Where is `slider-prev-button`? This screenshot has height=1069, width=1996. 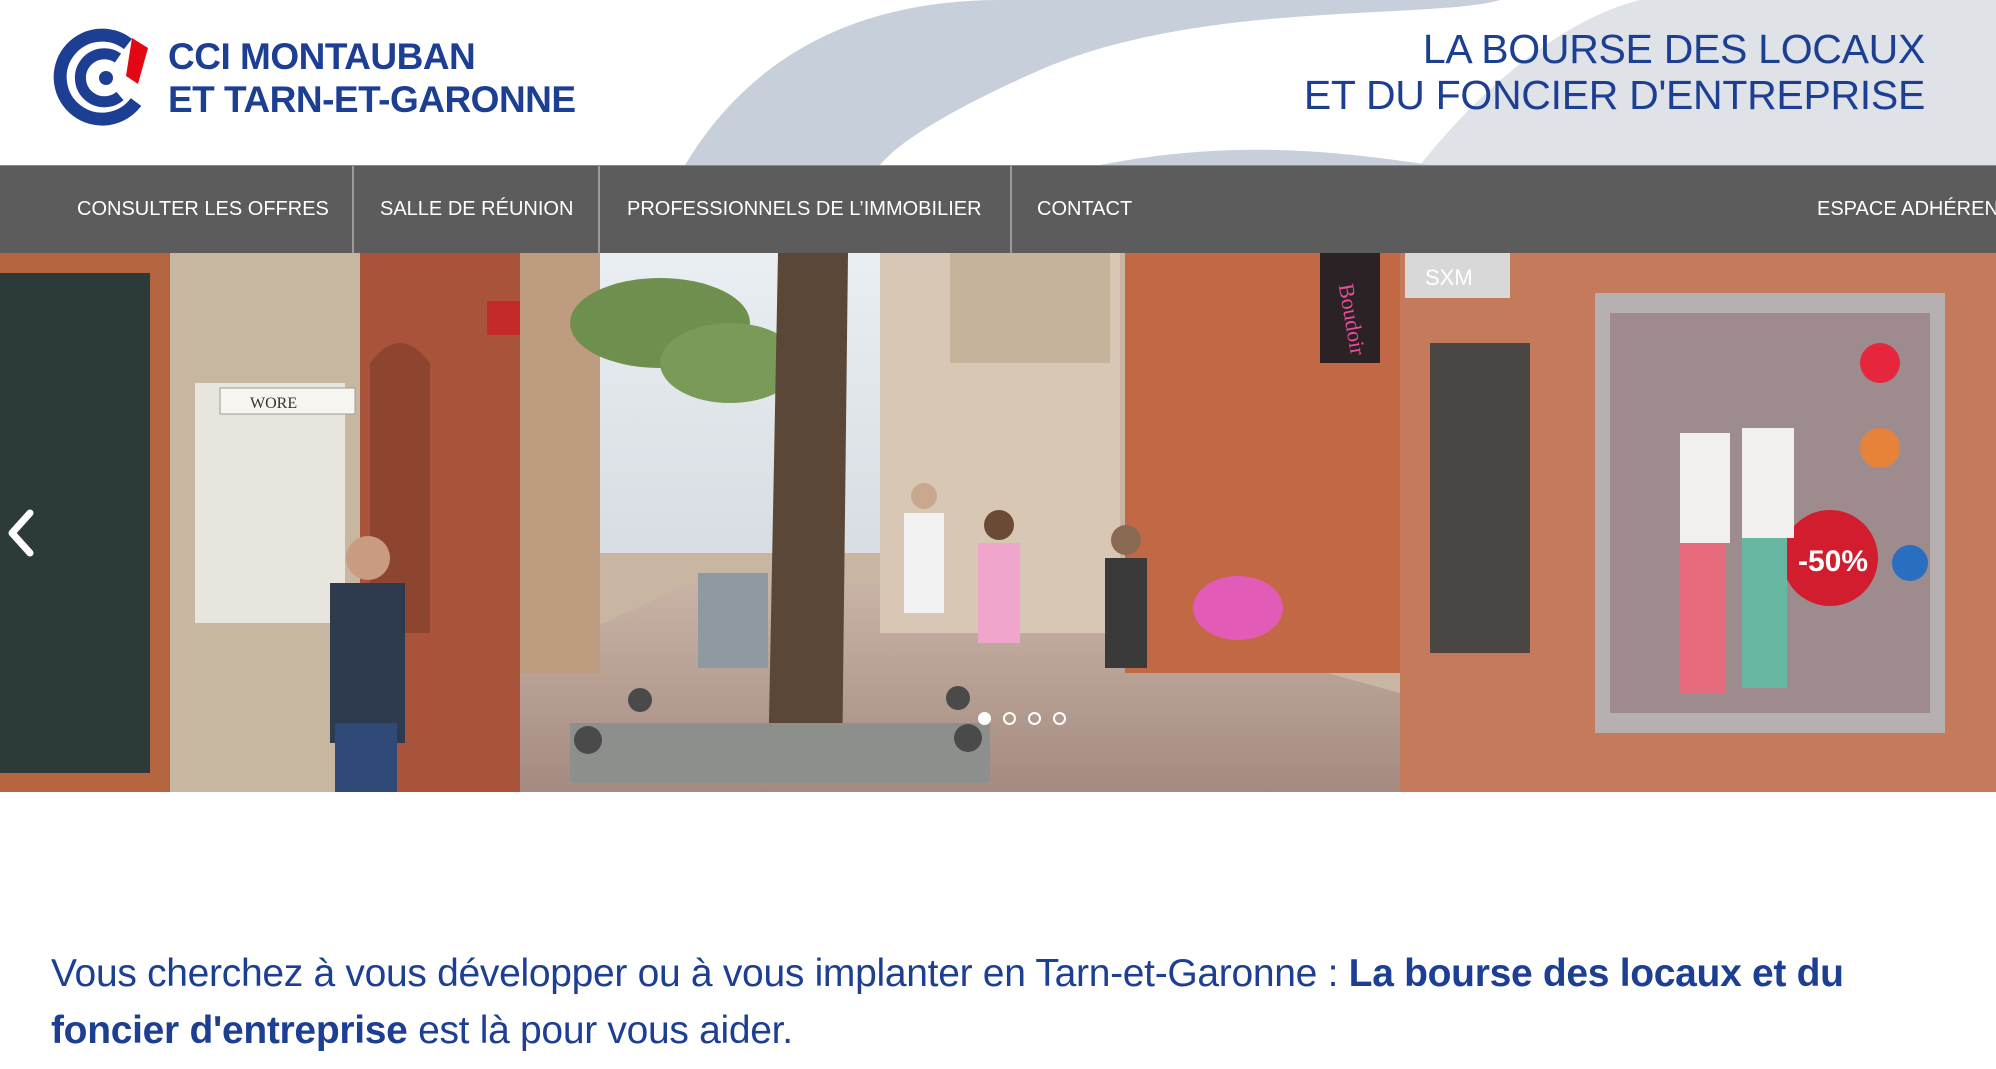 slider-prev-button is located at coordinates (22, 533).